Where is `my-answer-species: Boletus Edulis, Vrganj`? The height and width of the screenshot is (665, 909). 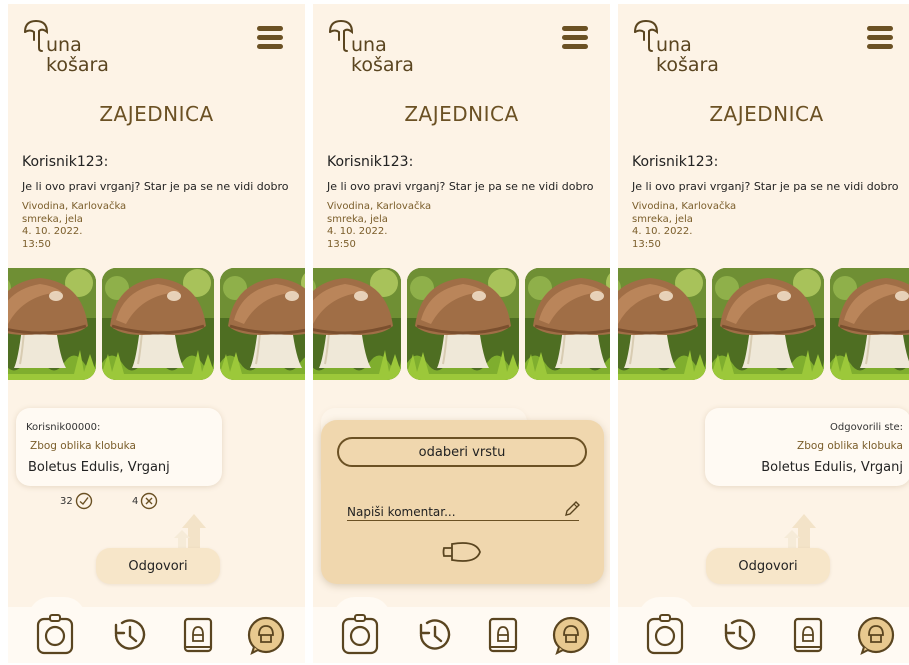
my-answer-species: Boletus Edulis, Vrganj is located at coordinates (832, 467).